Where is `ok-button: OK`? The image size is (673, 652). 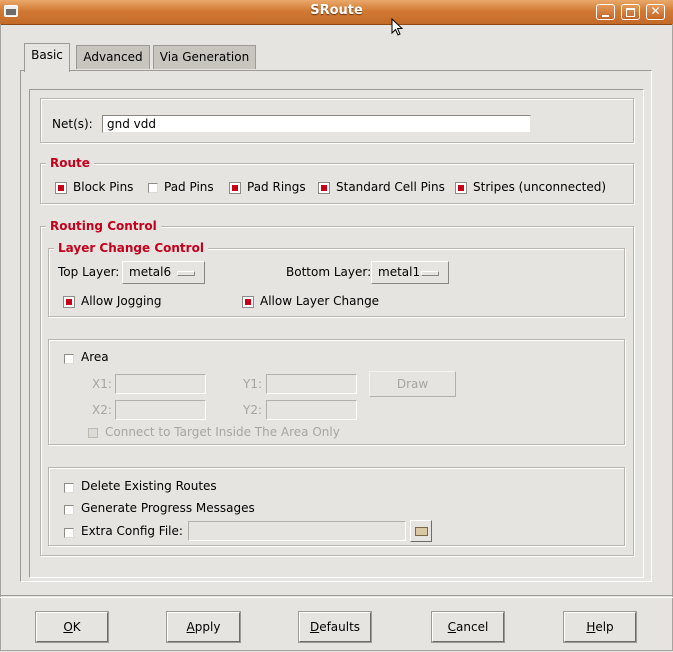 ok-button: OK is located at coordinates (72, 627).